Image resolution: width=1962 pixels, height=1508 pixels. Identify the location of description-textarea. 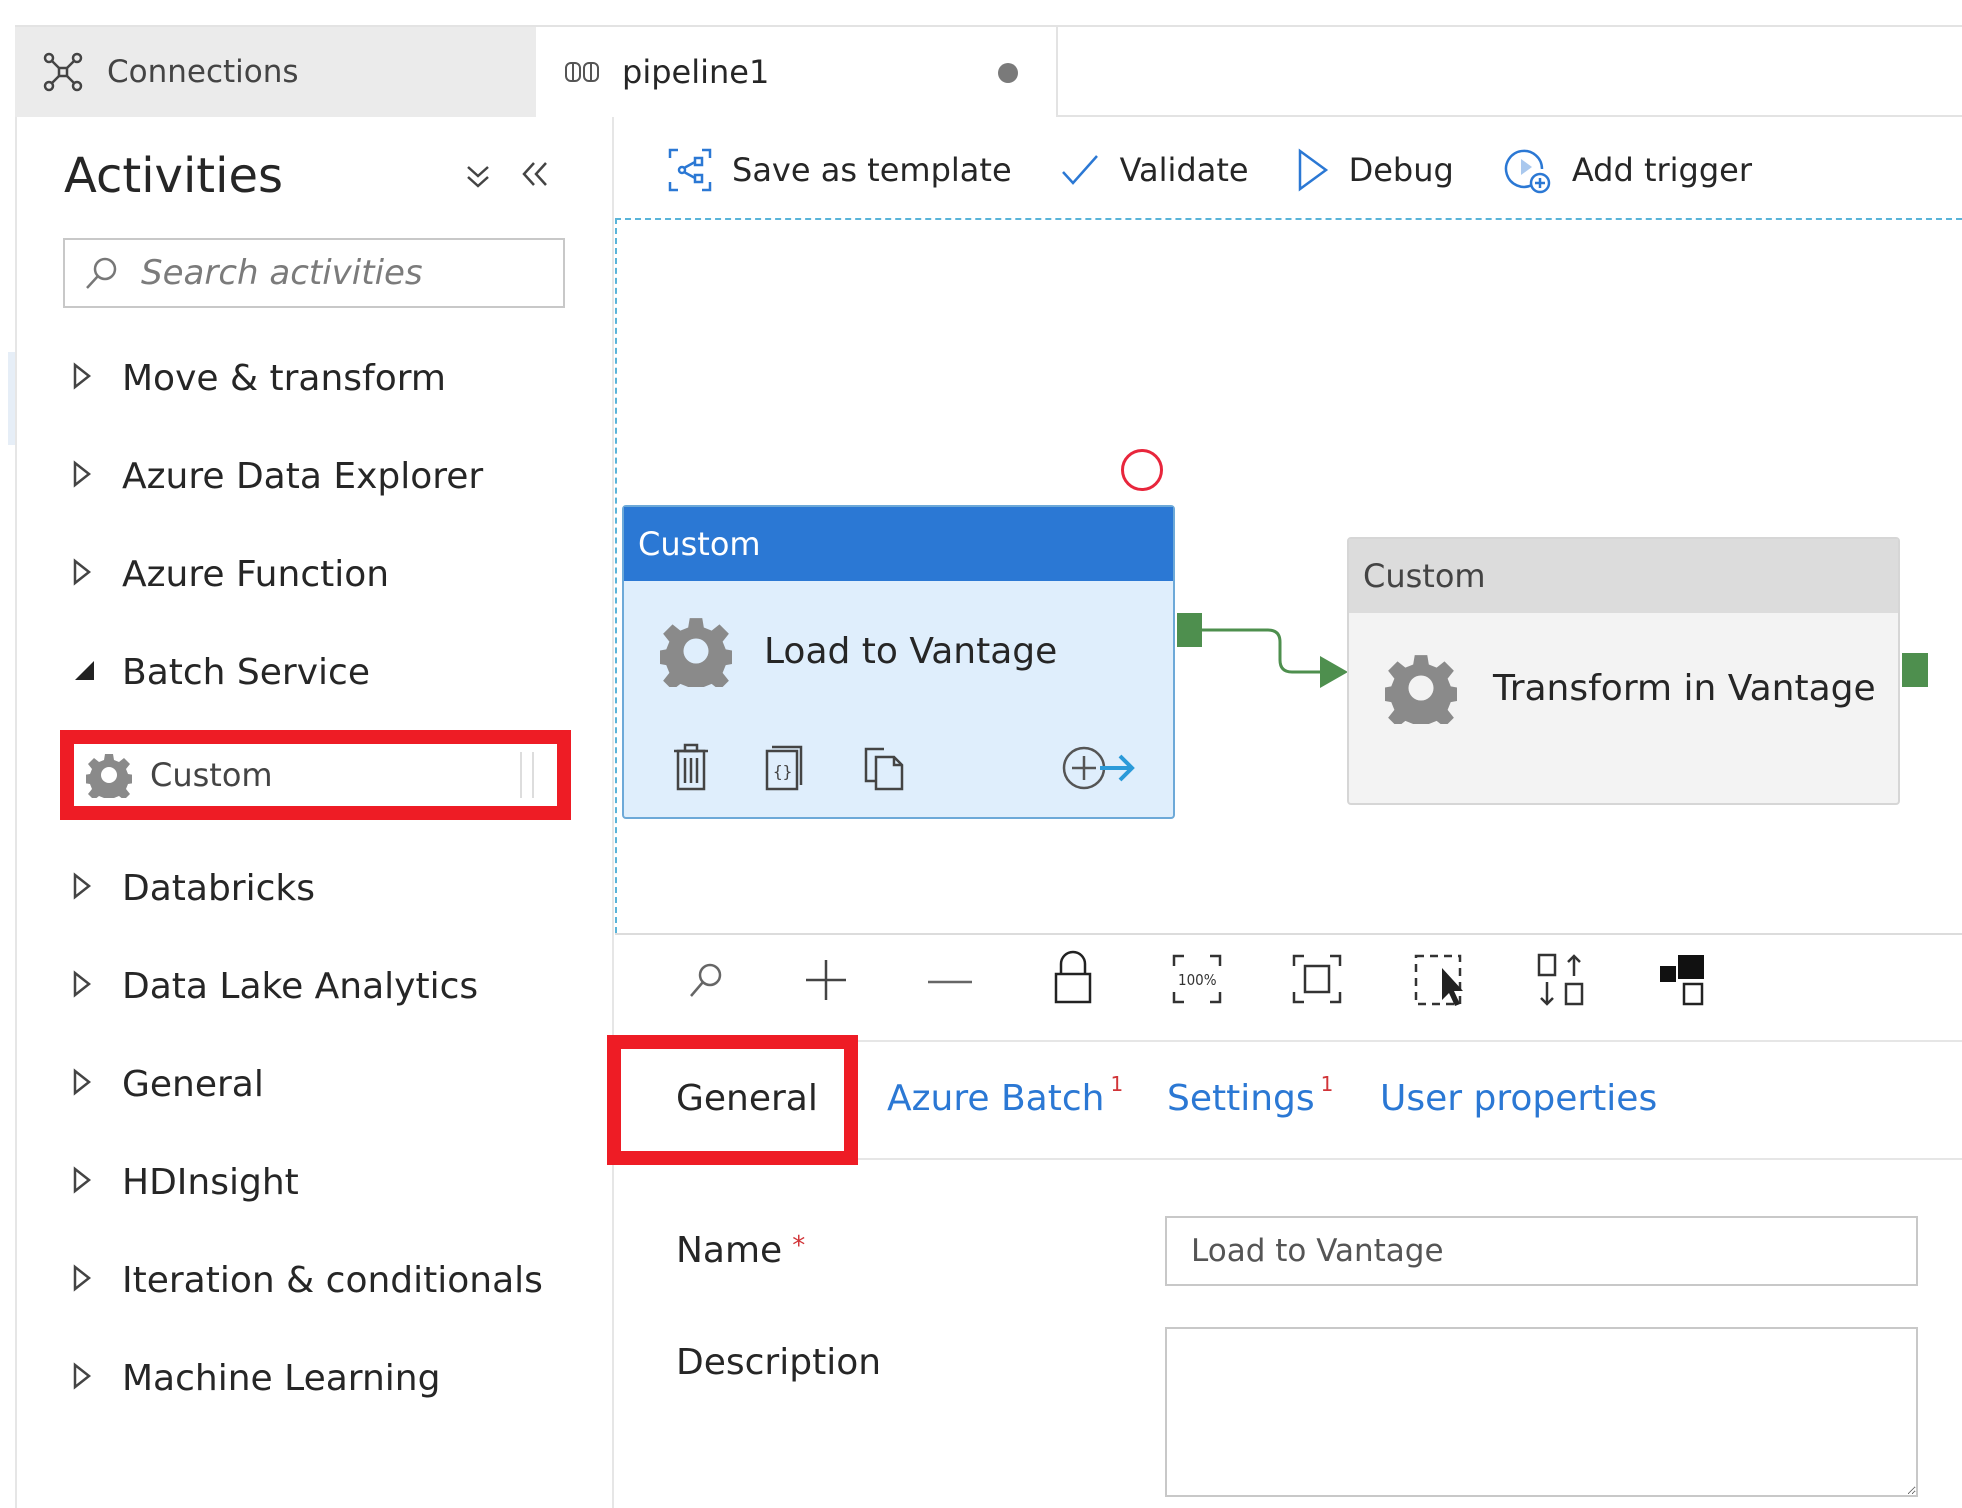
(1541, 1412).